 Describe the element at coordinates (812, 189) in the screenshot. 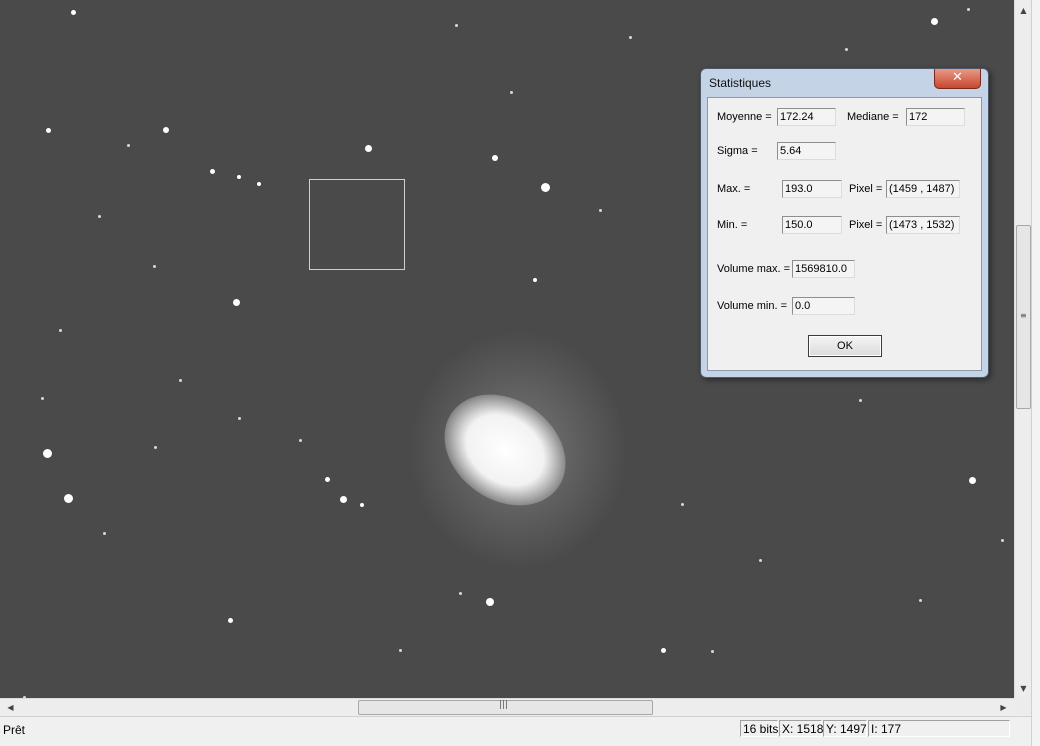

I see `max-field: 193.0` at that location.